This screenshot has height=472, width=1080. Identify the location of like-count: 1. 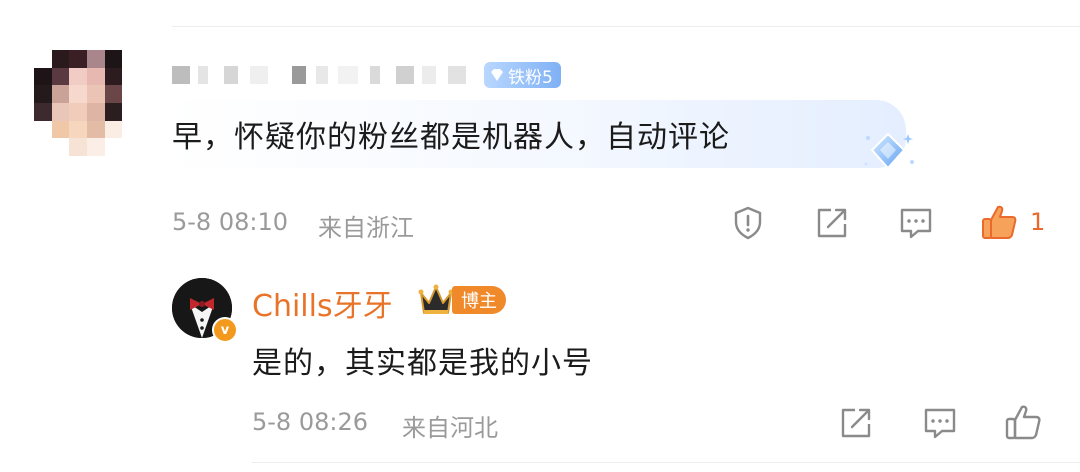
(1038, 222).